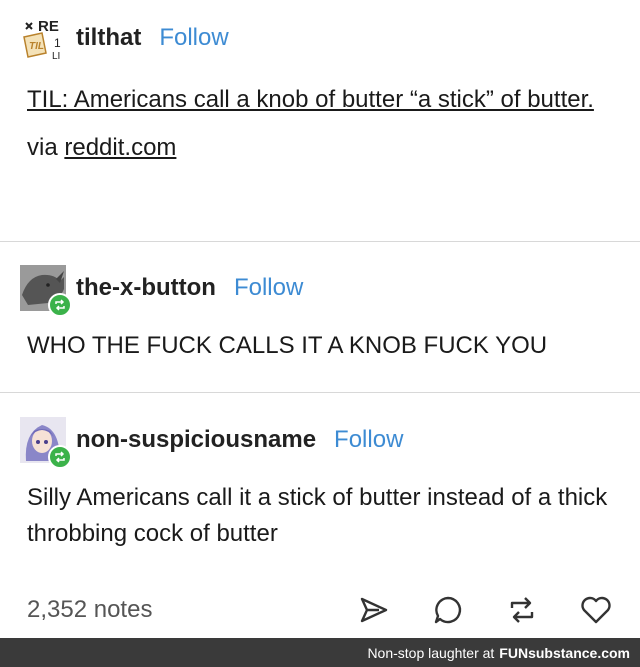  What do you see at coordinates (179, 610) in the screenshot?
I see `notes-count: 2,352 notes` at bounding box center [179, 610].